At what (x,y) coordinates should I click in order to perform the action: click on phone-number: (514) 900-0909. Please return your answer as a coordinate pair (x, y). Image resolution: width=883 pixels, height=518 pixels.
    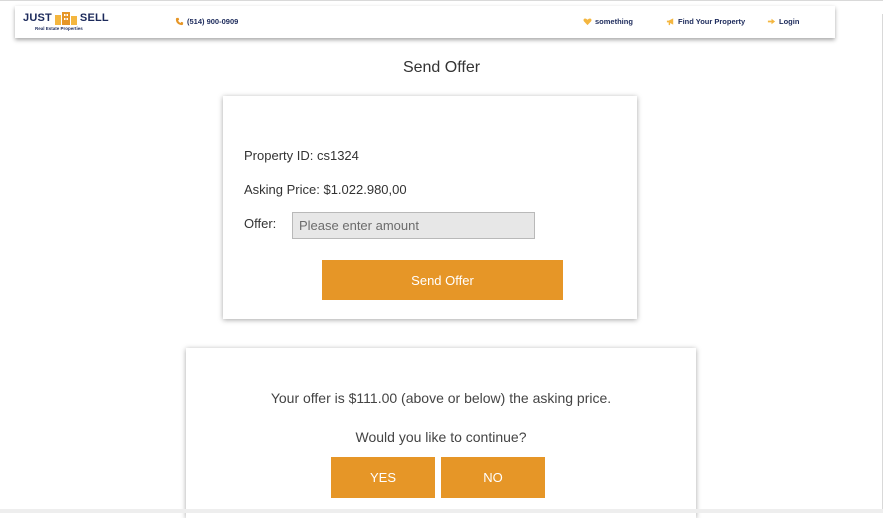
    Looking at the image, I should click on (213, 21).